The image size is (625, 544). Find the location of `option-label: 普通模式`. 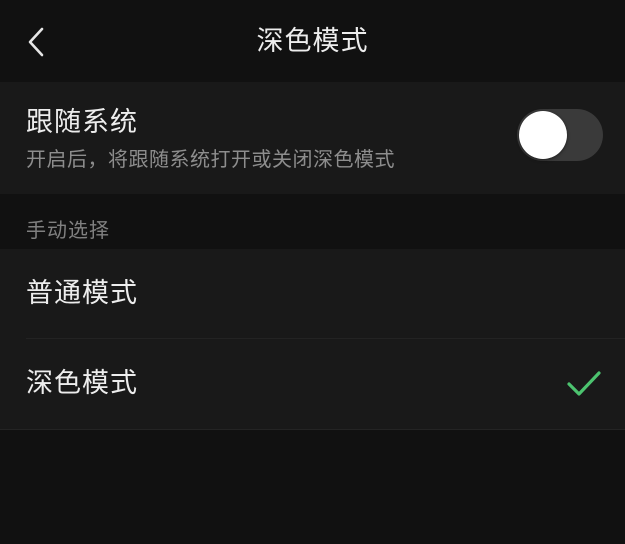

option-label: 普通模式 is located at coordinates (82, 293).